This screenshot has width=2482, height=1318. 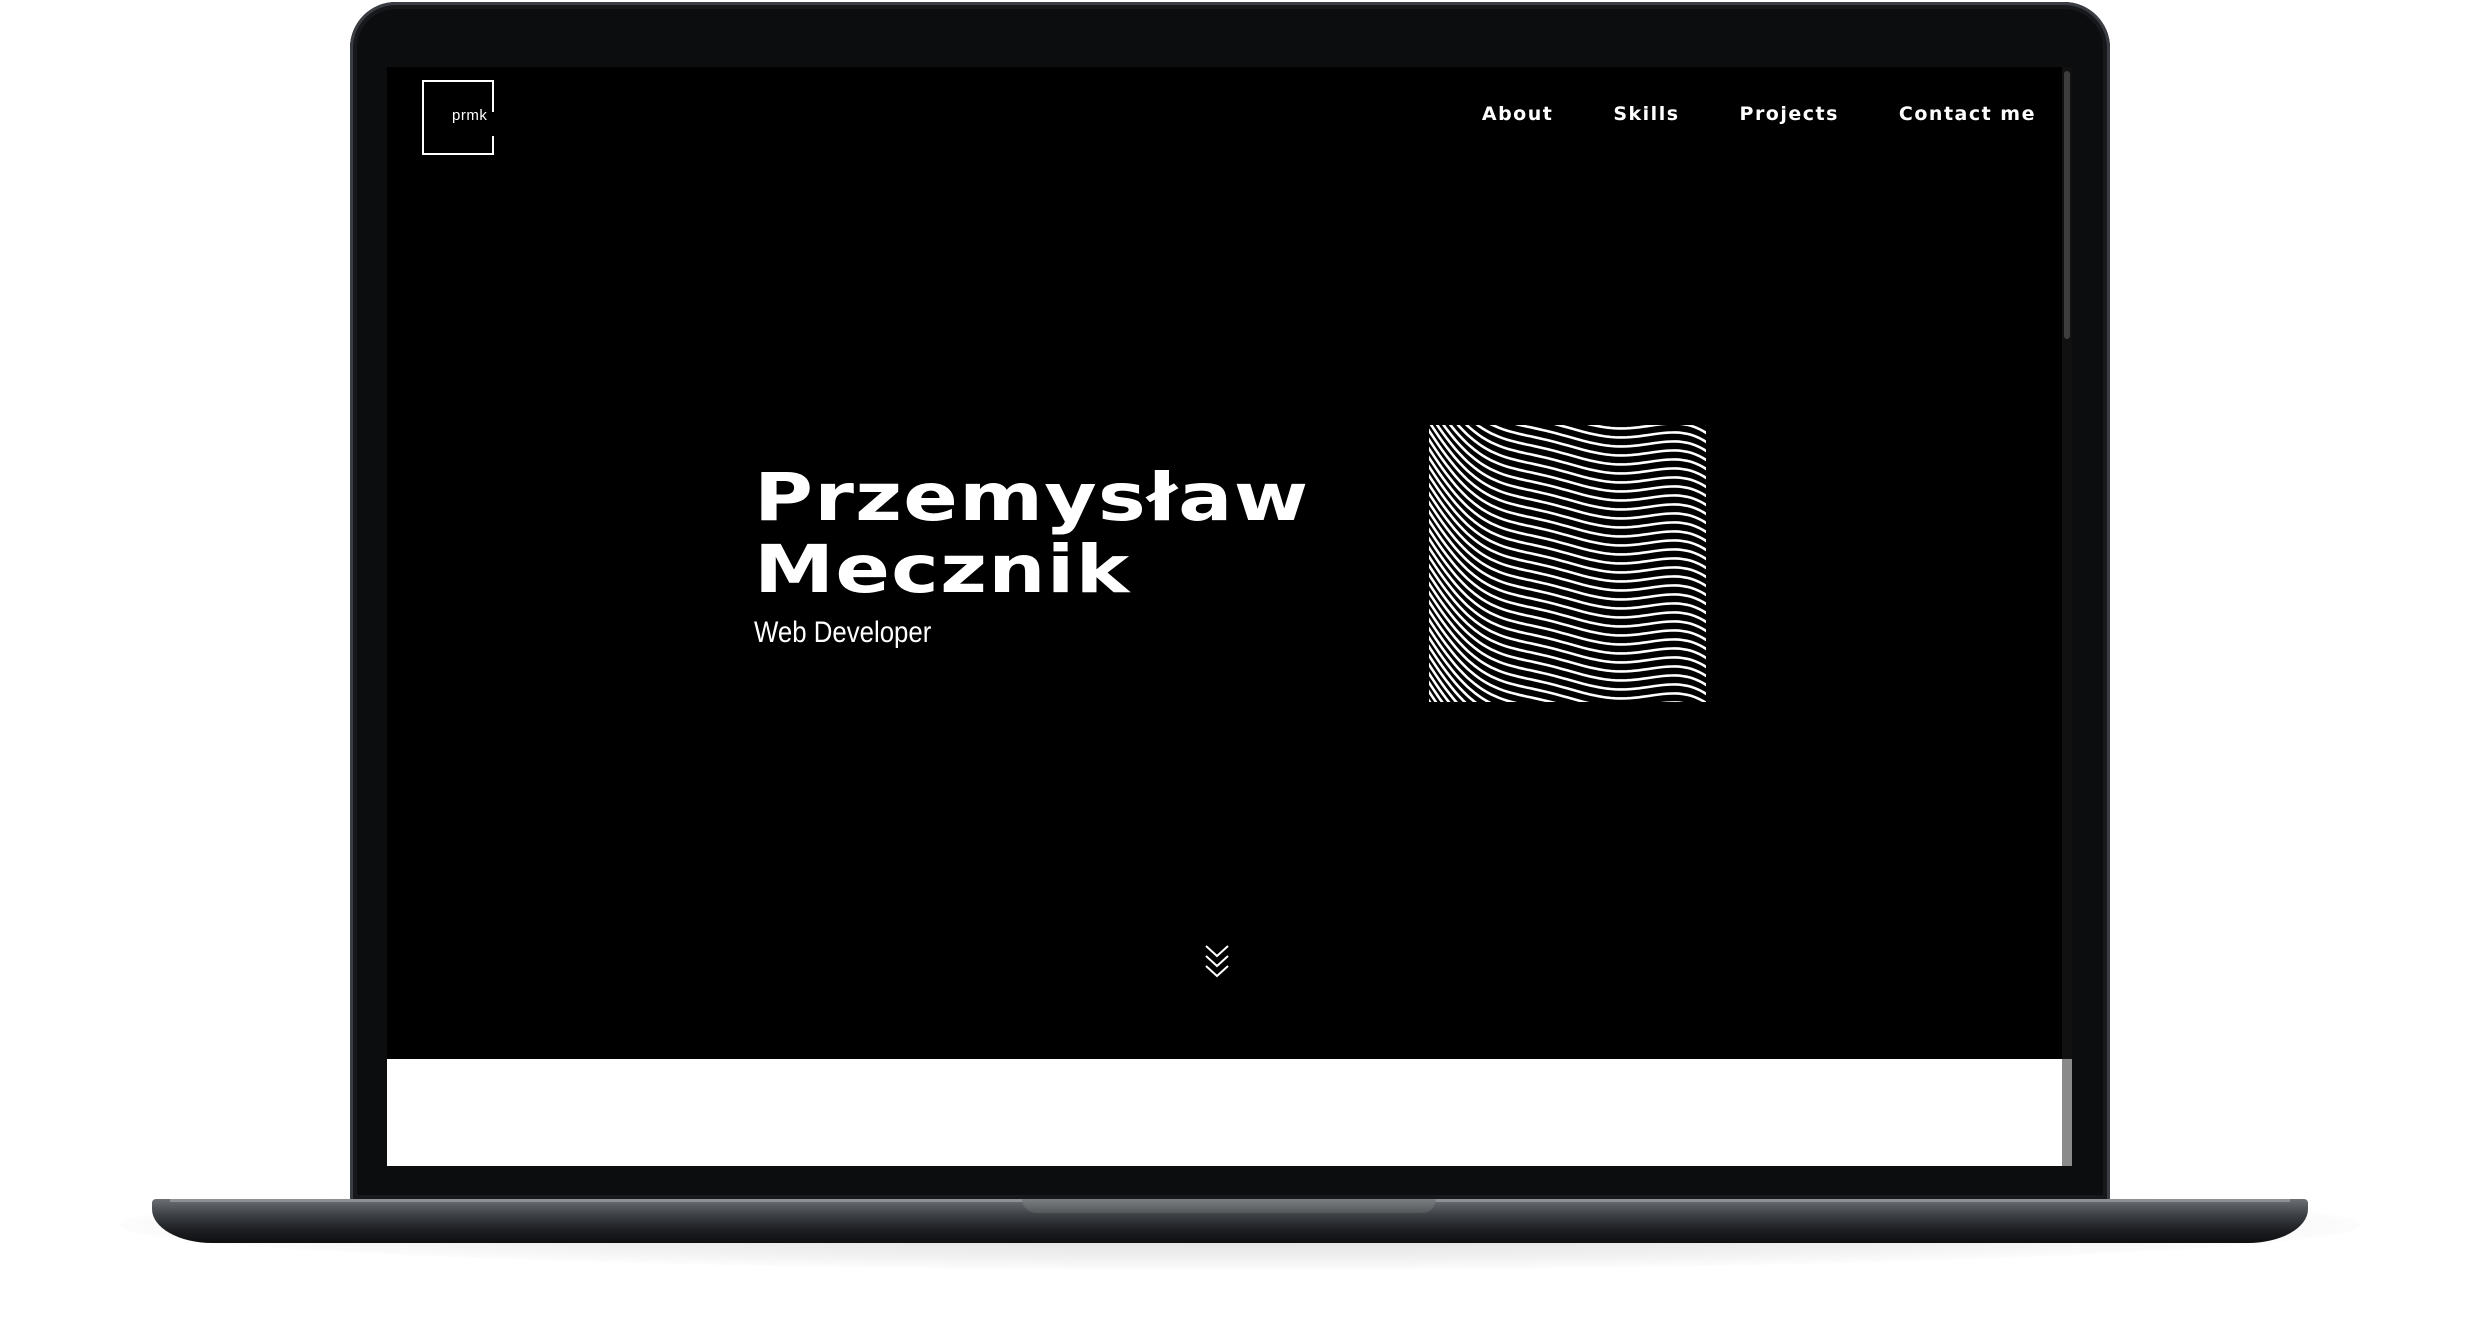 I want to click on next-section, so click(x=1229, y=1112).